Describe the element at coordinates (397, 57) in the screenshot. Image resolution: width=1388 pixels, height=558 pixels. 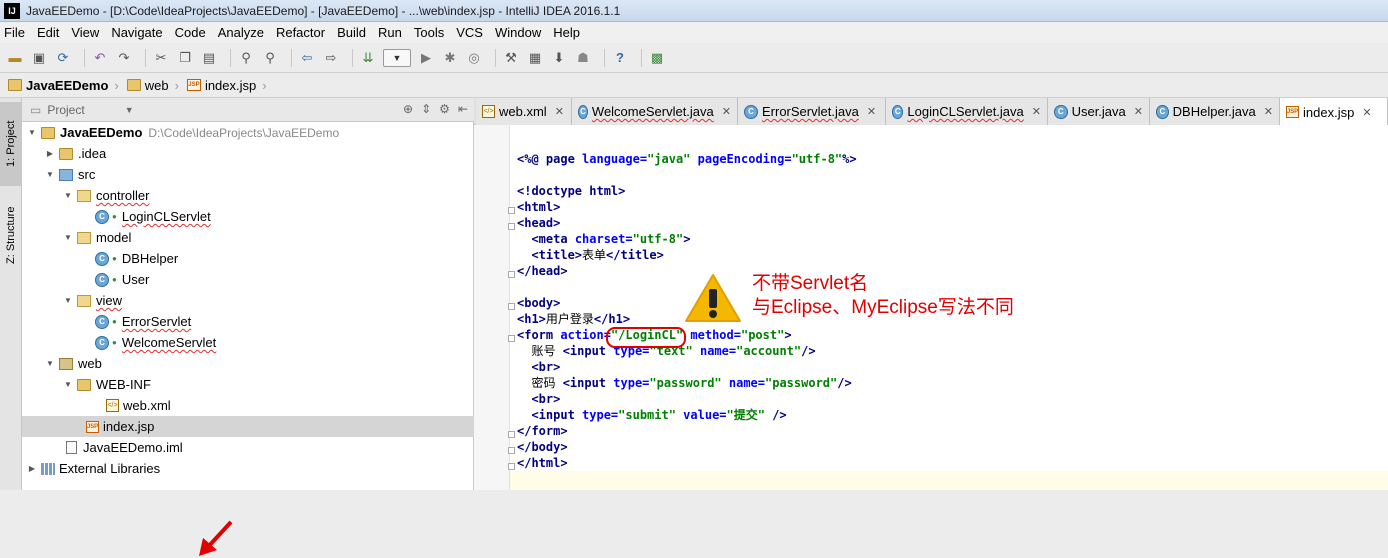
I see `run-config-select: ▼` at that location.